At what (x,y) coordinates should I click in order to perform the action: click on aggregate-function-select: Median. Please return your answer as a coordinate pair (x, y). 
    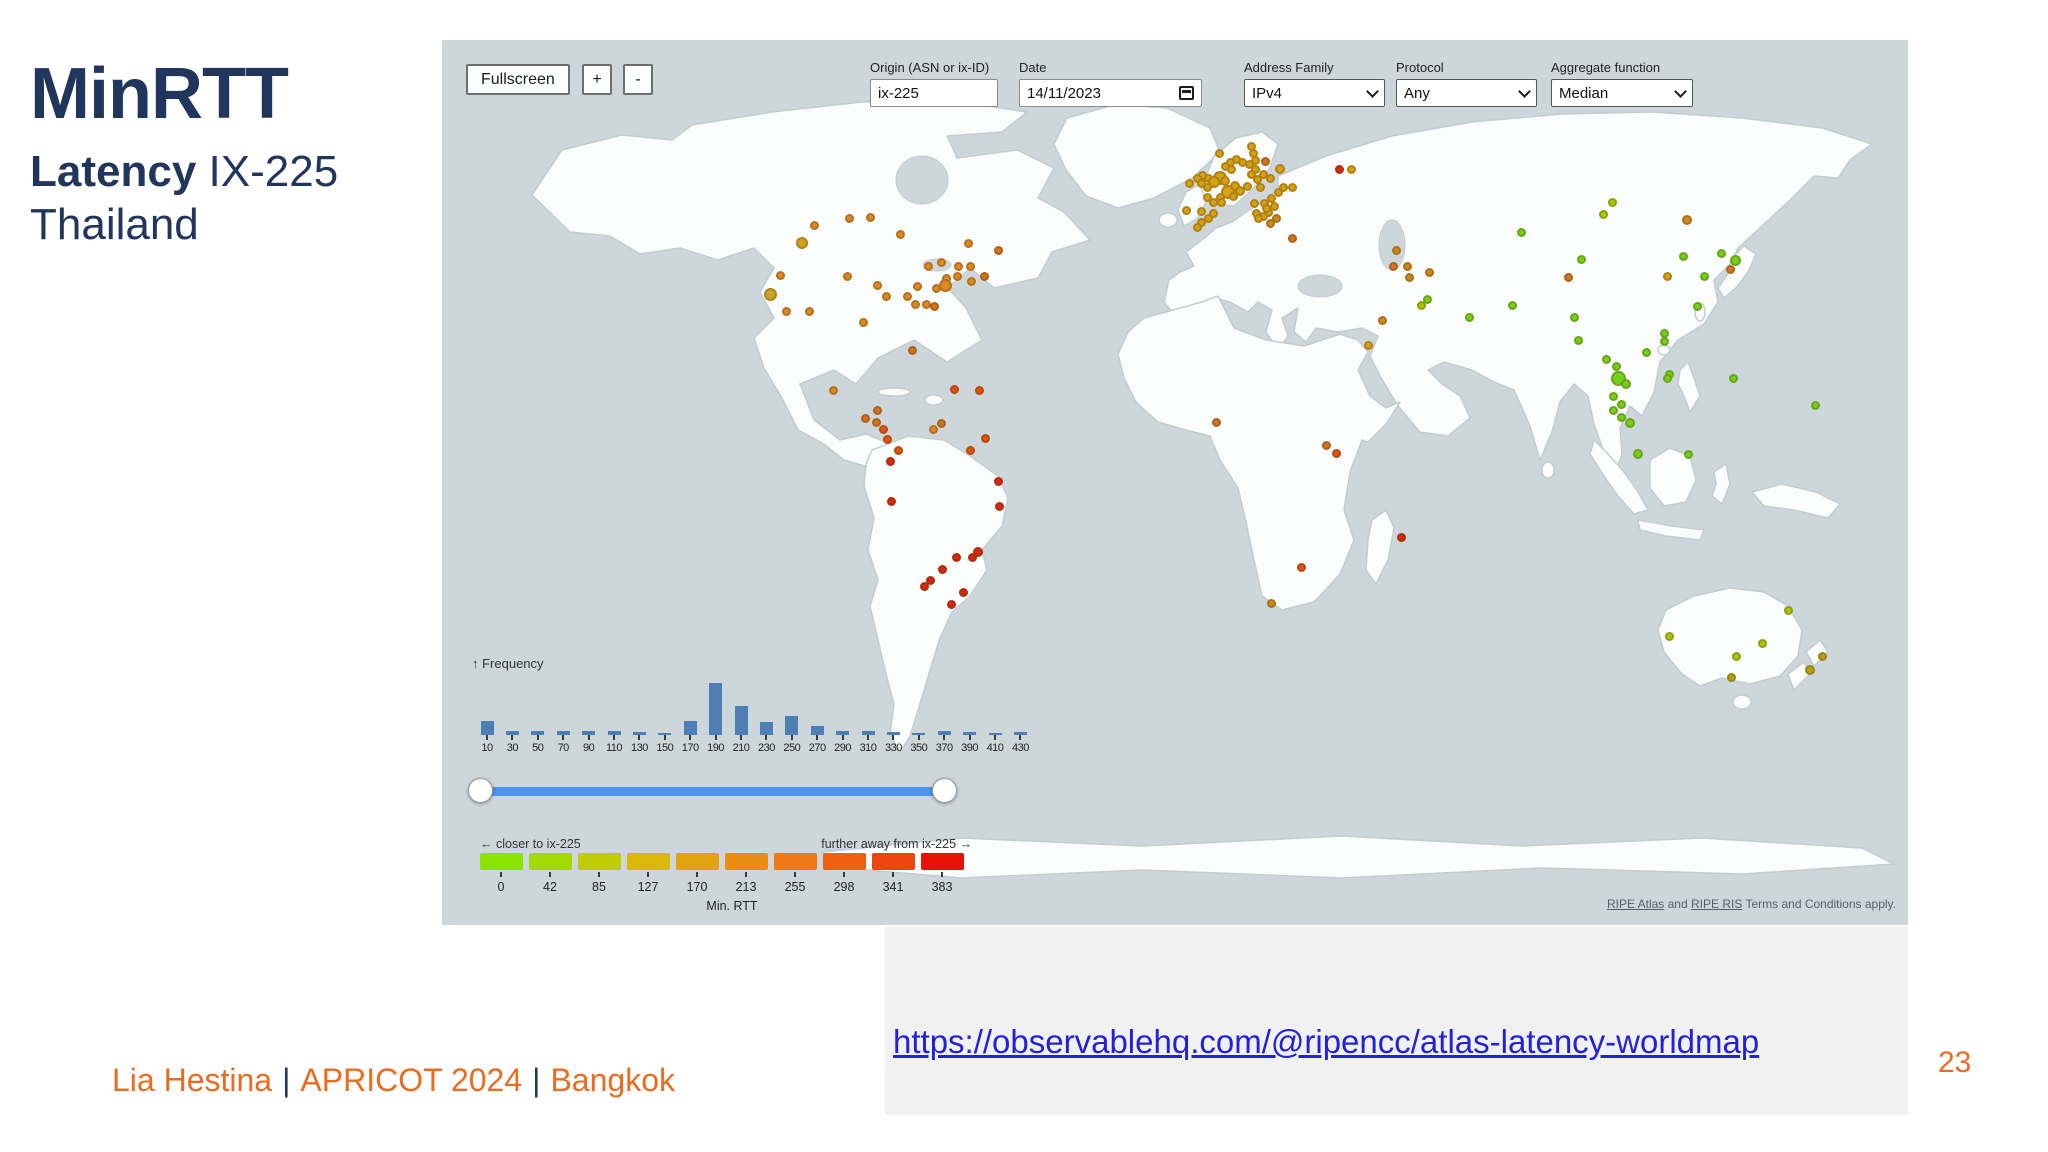
    Looking at the image, I should click on (1622, 93).